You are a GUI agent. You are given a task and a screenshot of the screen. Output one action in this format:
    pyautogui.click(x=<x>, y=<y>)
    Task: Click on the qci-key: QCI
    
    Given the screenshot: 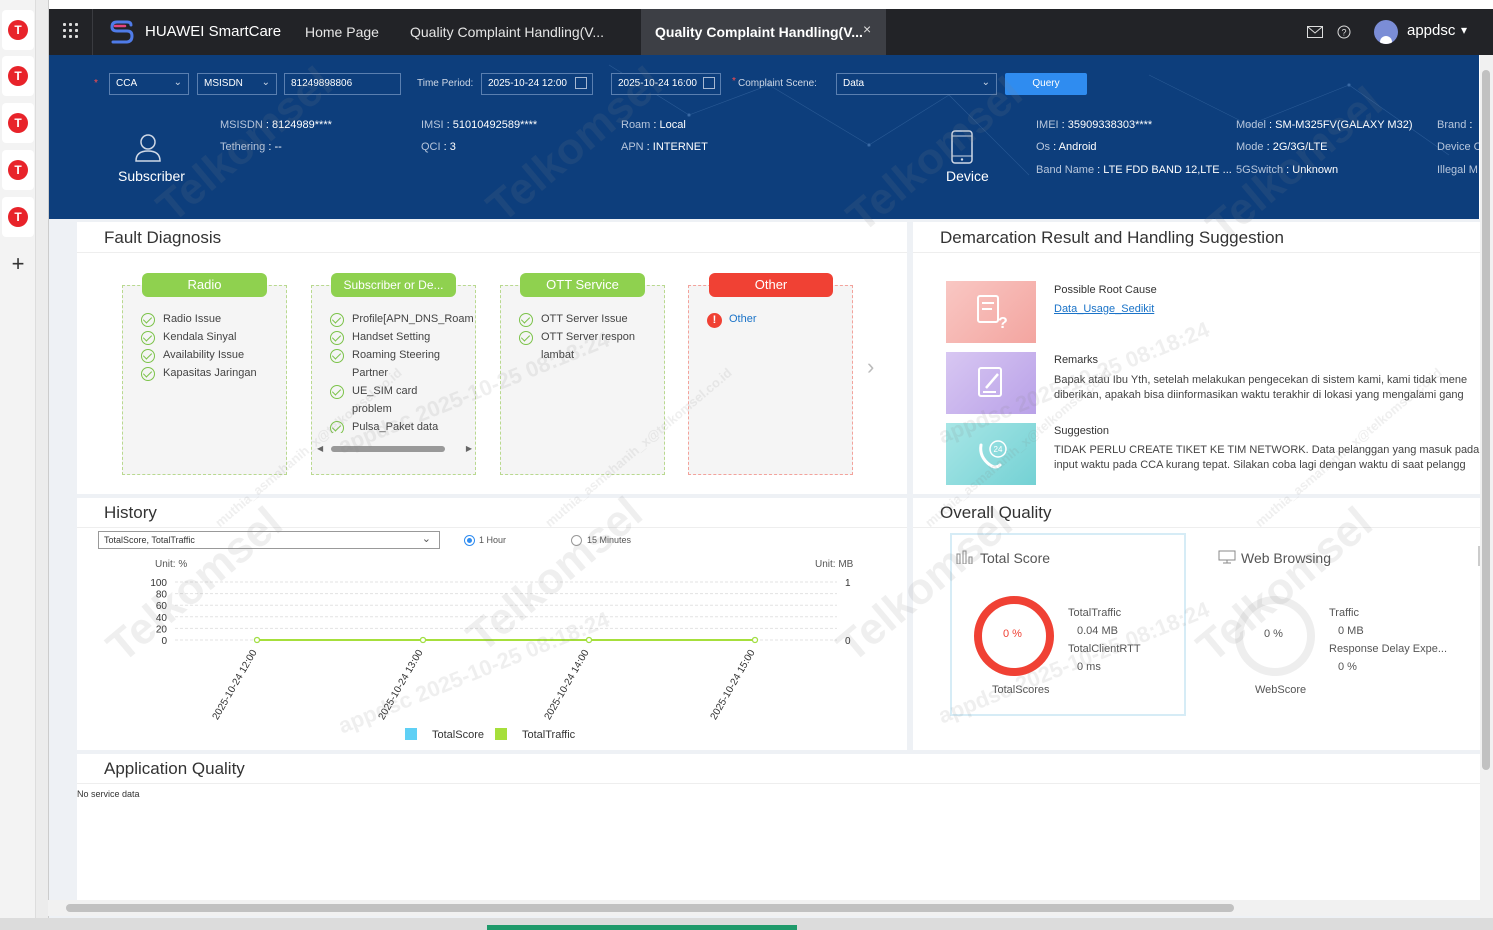 What is the action you would take?
    pyautogui.click(x=431, y=147)
    